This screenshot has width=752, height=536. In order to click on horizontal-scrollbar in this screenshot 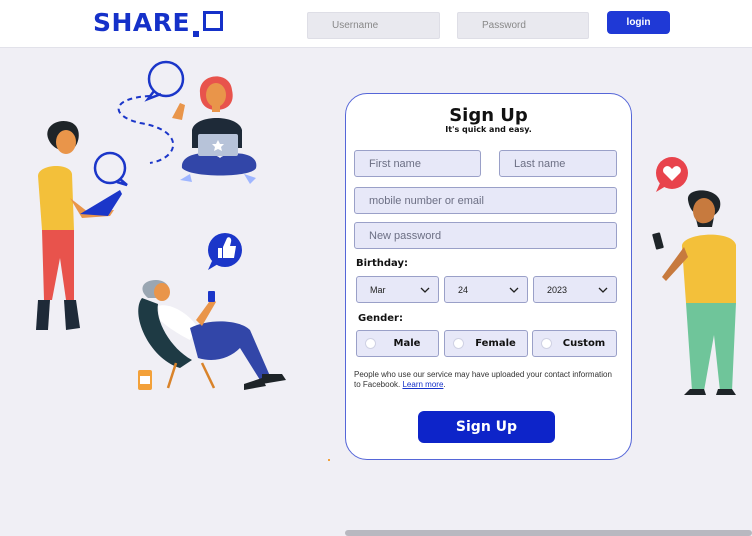, I will do `click(548, 533)`.